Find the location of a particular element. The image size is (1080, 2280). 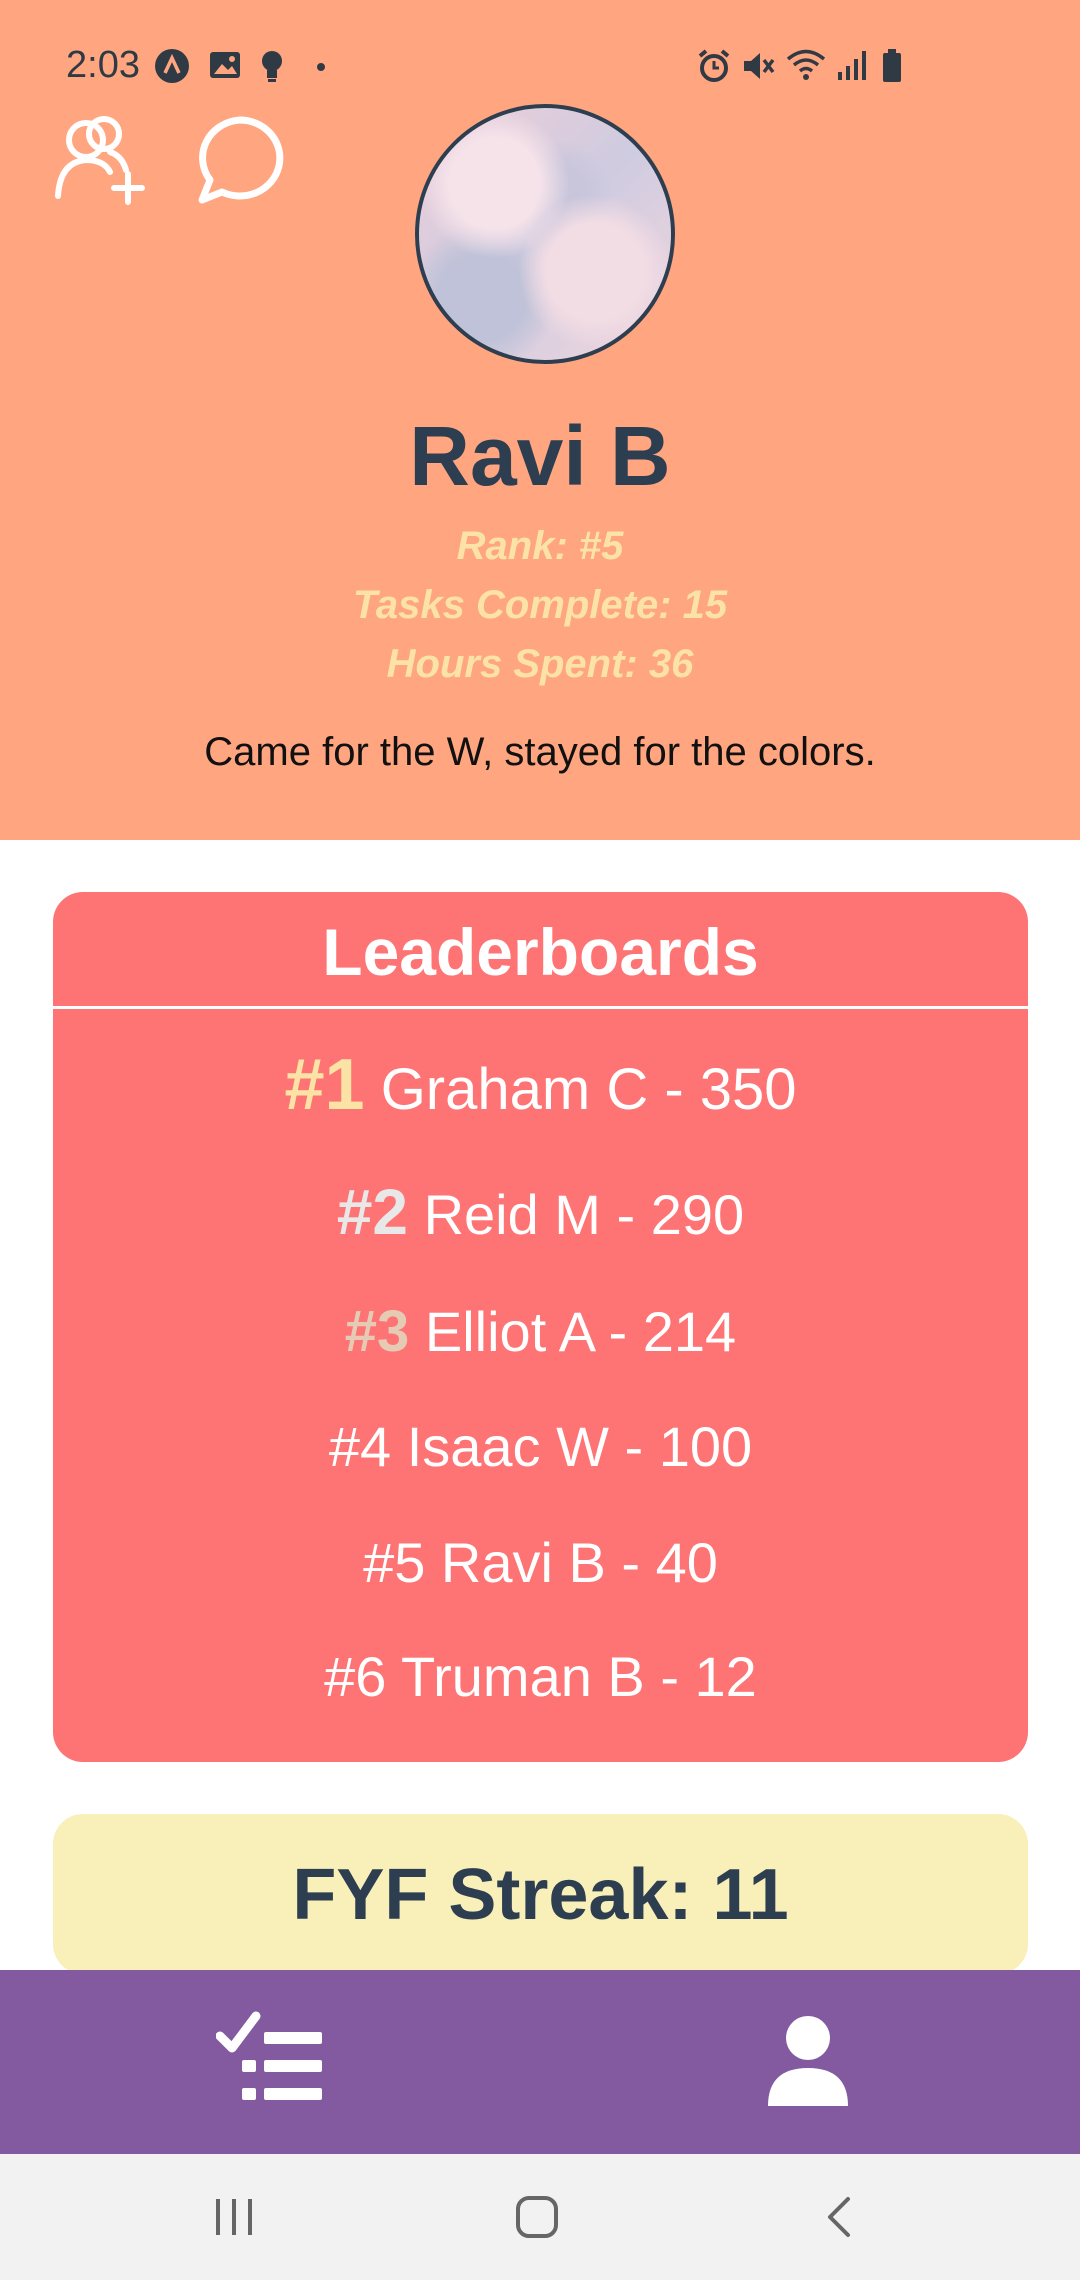

status-bar: 2:03 is located at coordinates (540, 50).